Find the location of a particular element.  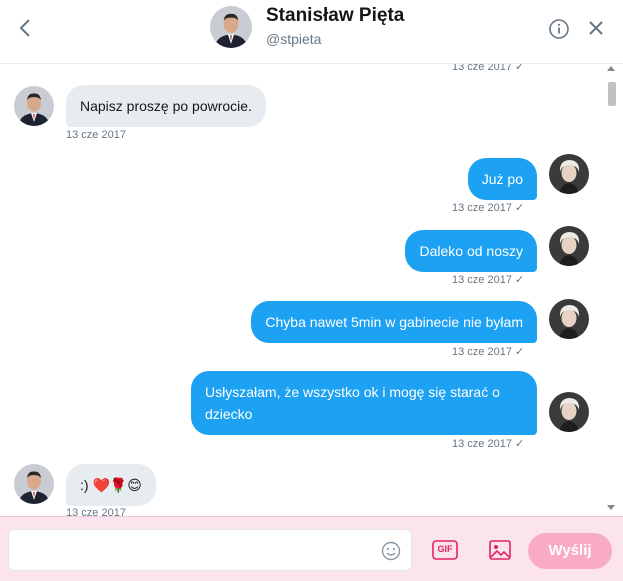

emoji-button is located at coordinates (391, 551).